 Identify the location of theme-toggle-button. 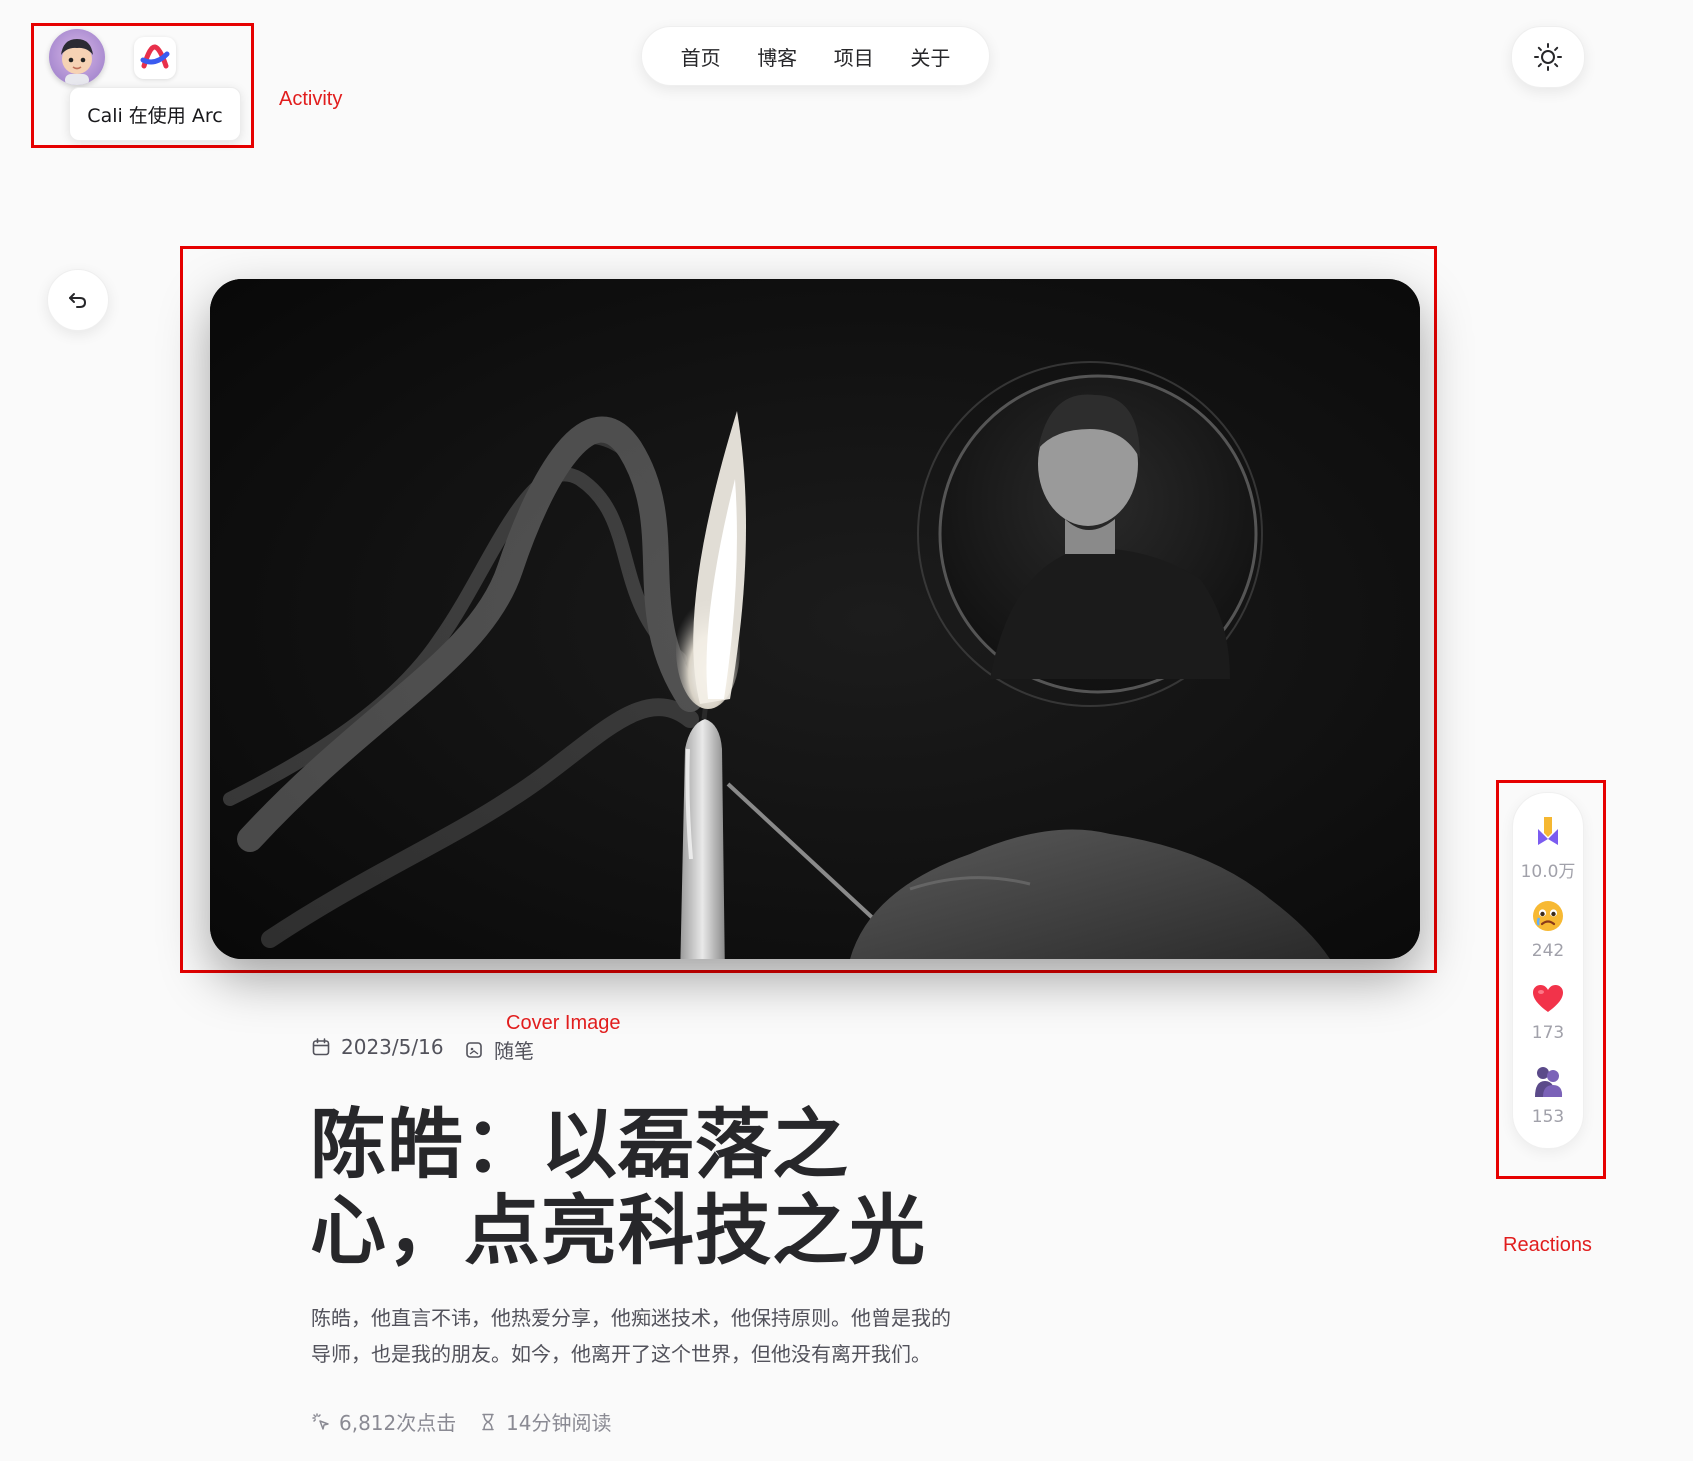
(1548, 57).